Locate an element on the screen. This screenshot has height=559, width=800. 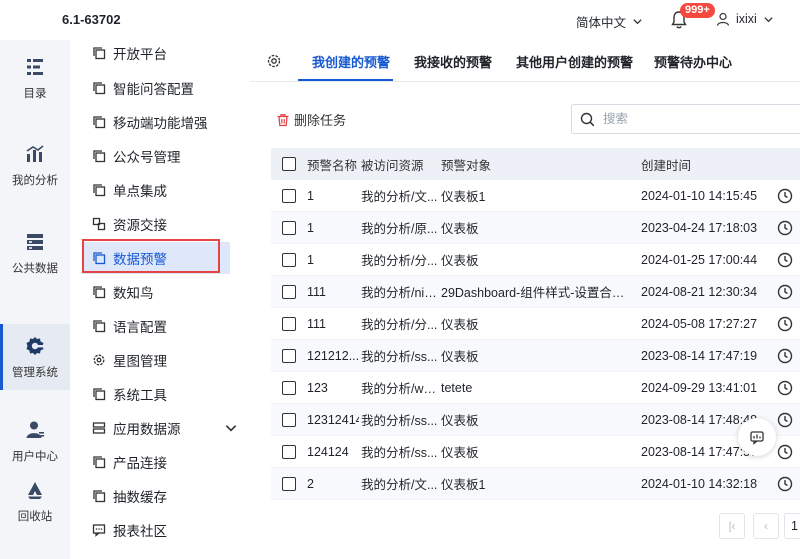
select-all-checkbox is located at coordinates (289, 164).